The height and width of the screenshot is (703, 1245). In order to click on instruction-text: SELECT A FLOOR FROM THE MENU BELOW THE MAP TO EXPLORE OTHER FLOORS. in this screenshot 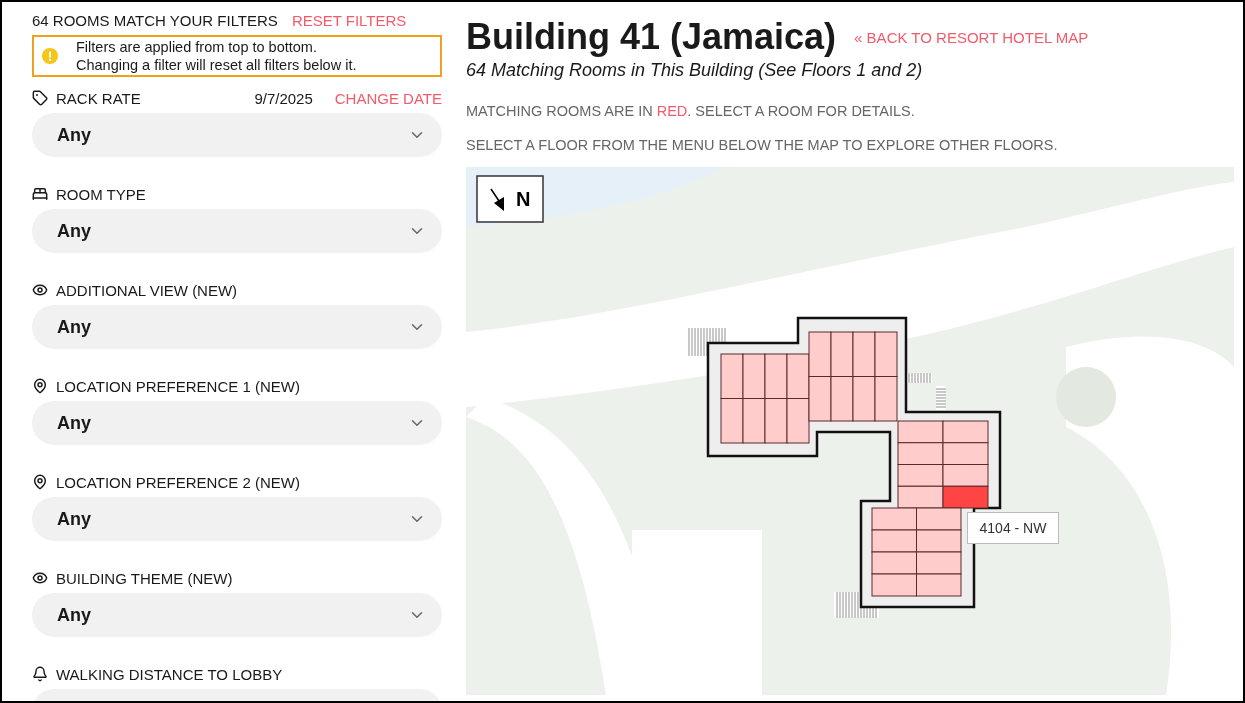, I will do `click(762, 145)`.